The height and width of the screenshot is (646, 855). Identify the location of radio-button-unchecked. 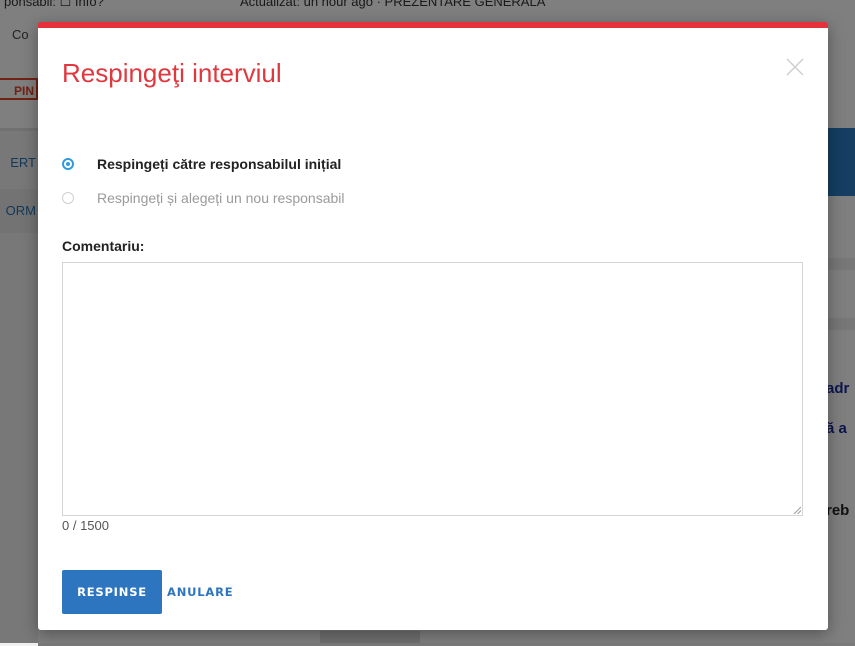
(68, 198).